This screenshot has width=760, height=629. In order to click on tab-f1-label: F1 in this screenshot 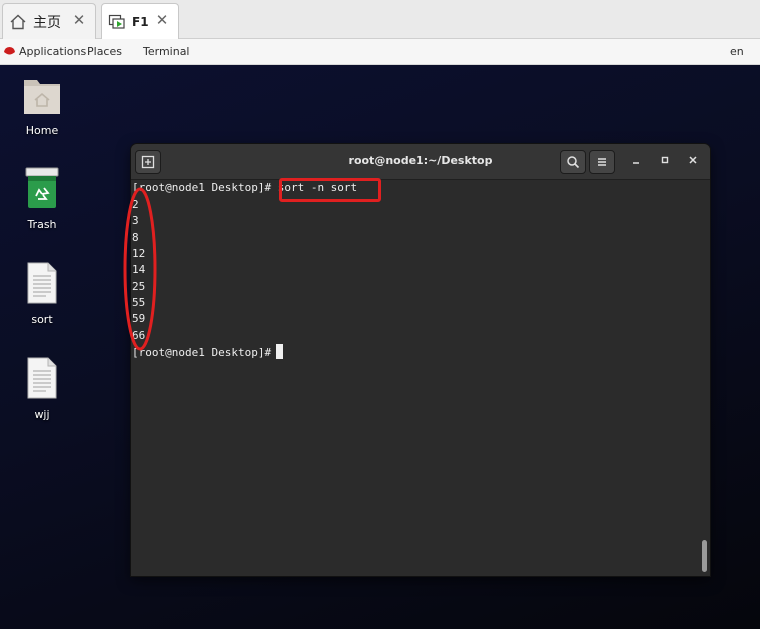, I will do `click(140, 21)`.